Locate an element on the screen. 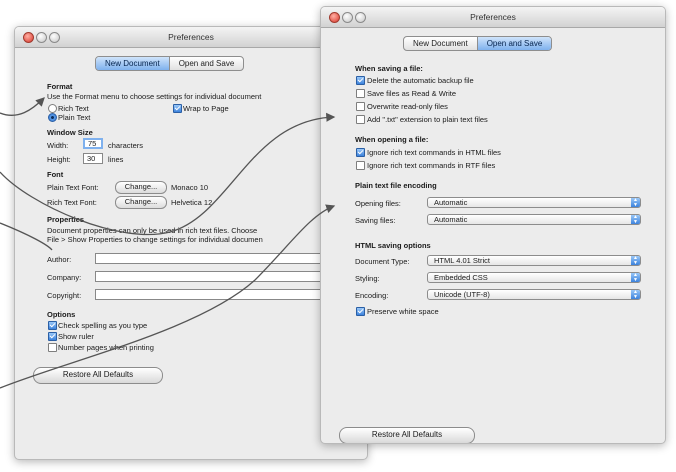  arrow-to-saving-options is located at coordinates (168, 174).